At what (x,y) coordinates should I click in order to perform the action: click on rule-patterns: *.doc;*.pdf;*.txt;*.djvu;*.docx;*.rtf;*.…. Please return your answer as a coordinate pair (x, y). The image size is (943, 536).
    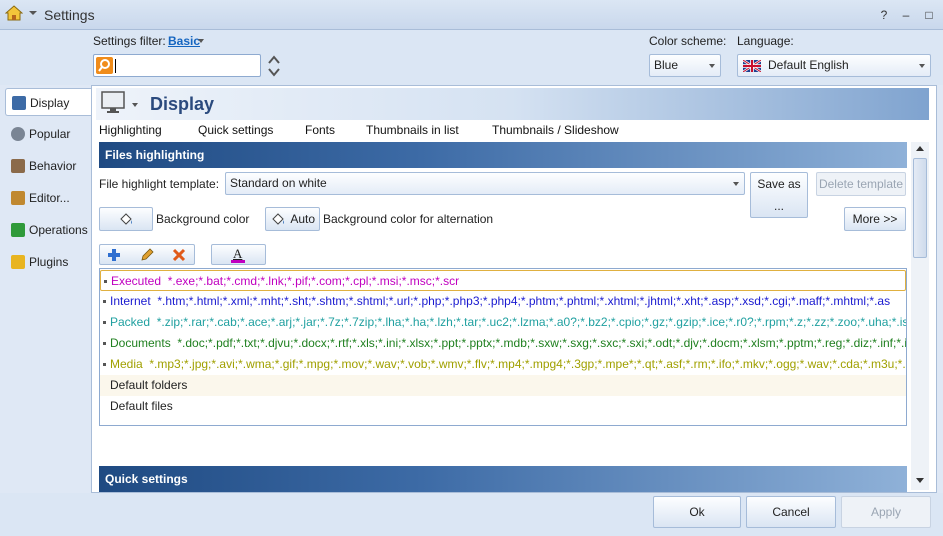
    Looking at the image, I should click on (541, 343).